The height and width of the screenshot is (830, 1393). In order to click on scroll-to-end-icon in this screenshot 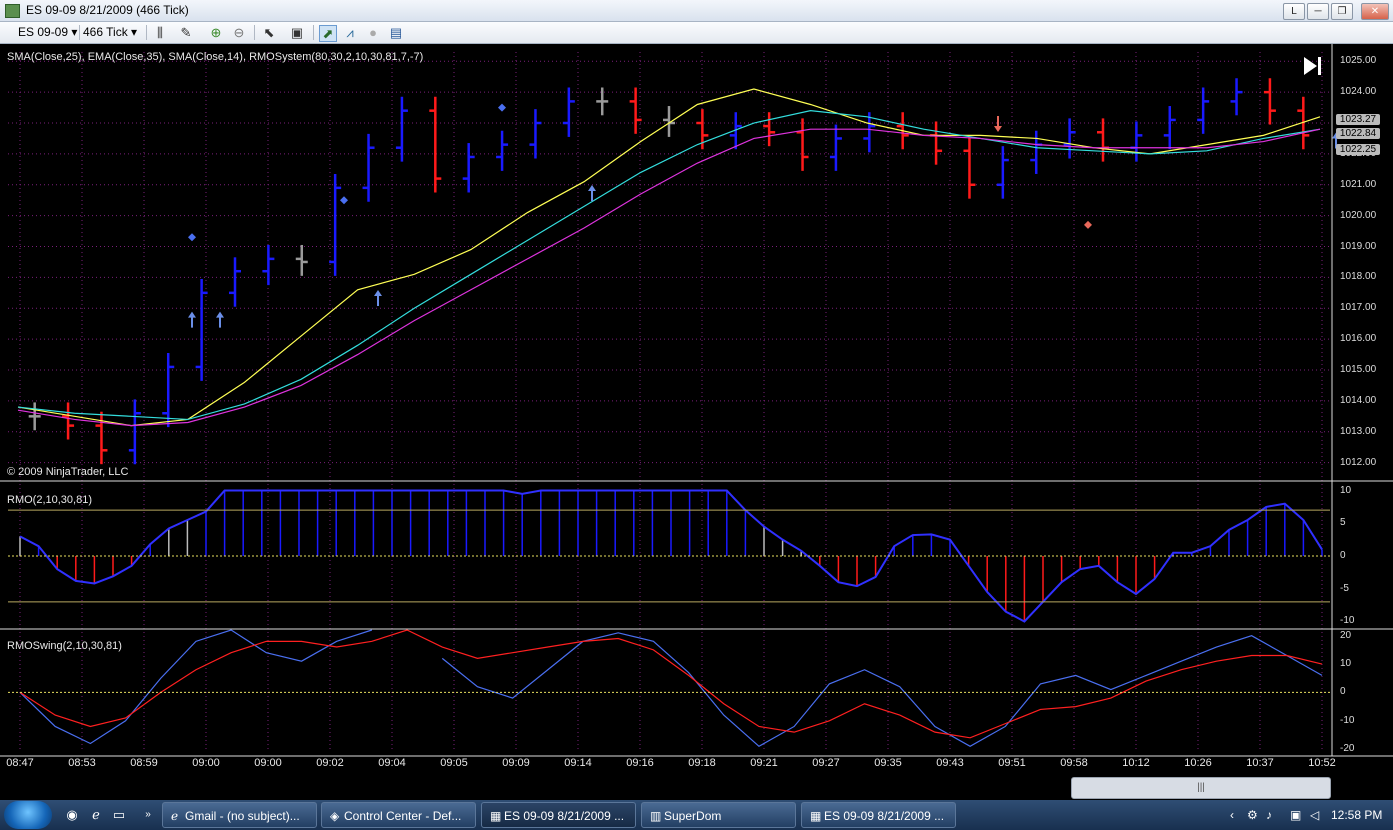, I will do `click(1313, 66)`.